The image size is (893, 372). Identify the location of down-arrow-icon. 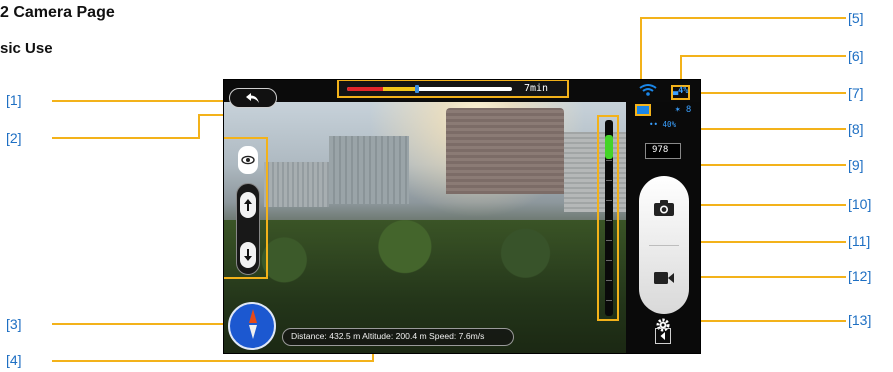
(248, 255).